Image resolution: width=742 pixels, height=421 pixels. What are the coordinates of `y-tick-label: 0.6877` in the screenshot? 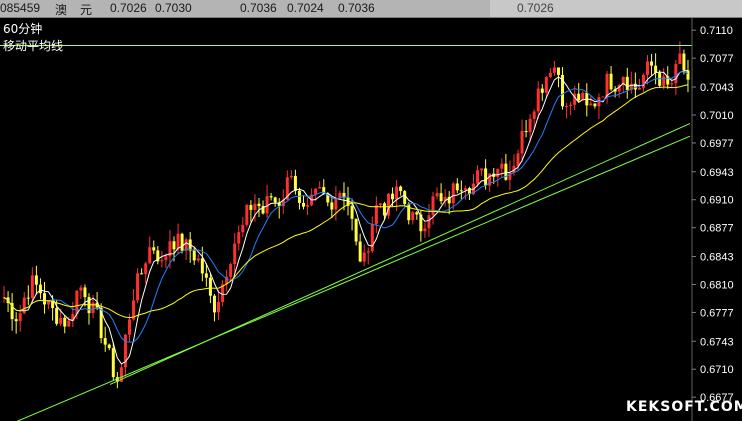 It's located at (717, 229).